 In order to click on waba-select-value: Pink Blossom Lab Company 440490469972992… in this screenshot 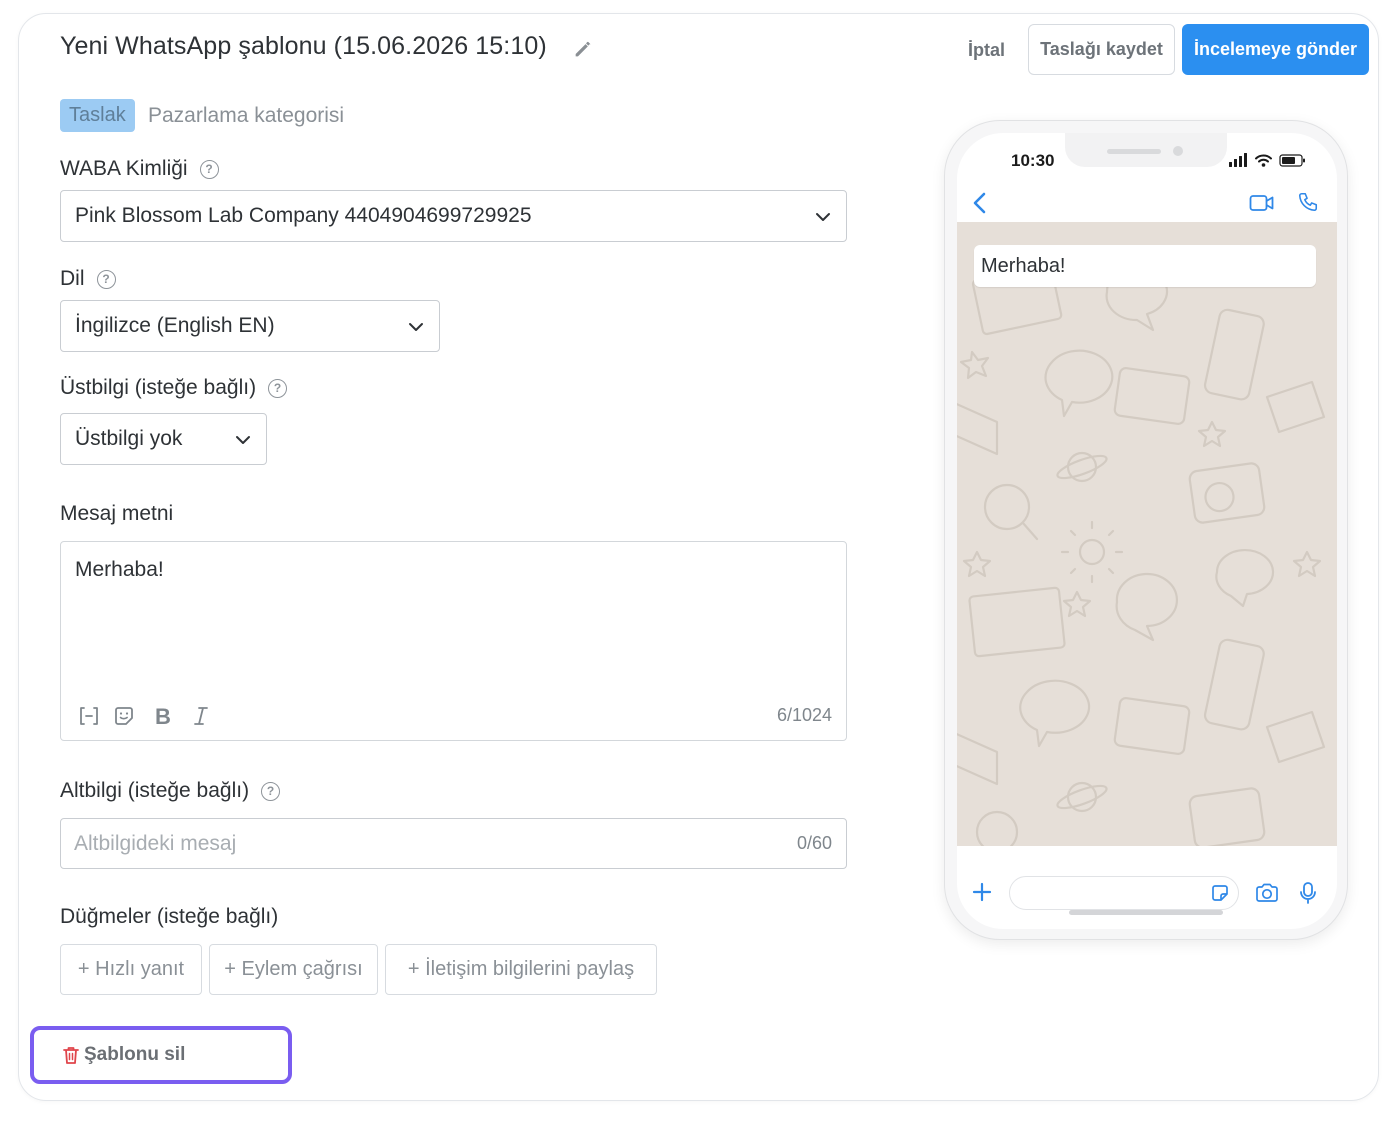, I will do `click(303, 215)`.